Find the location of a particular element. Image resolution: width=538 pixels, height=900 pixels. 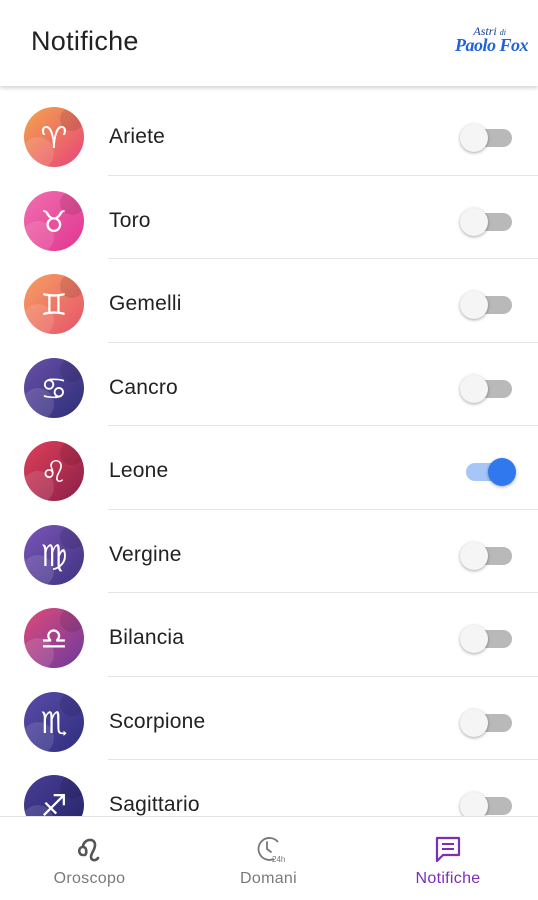

list-item: ♊ Gemelli is located at coordinates (269, 301).